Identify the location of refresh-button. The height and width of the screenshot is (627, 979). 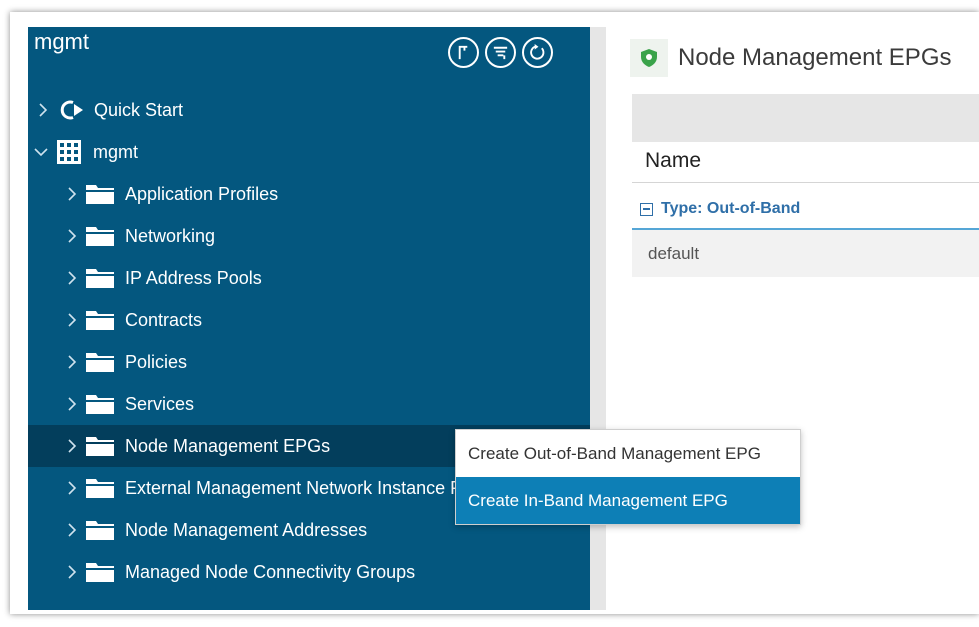
(537, 52).